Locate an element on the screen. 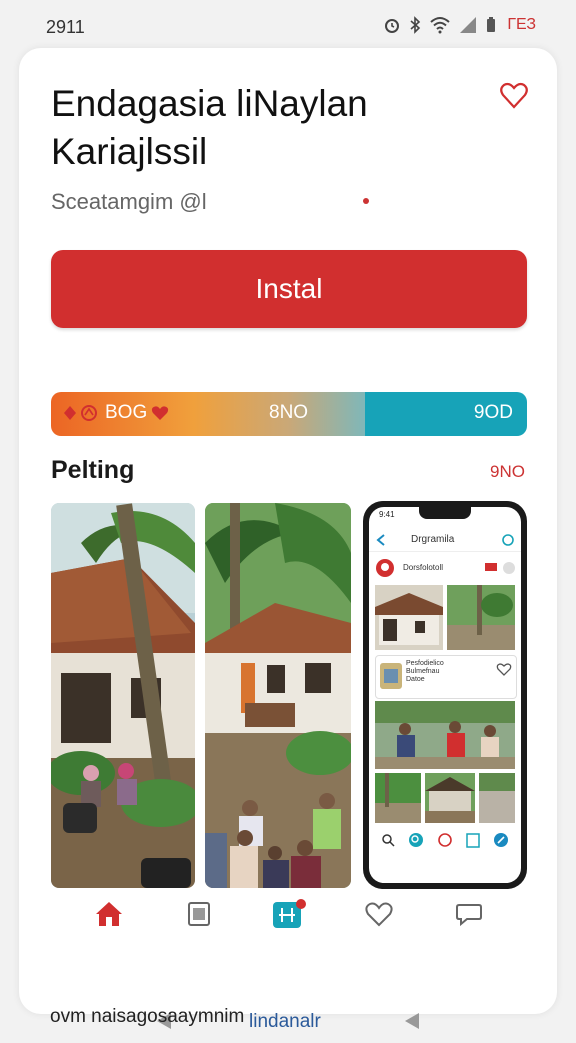  bottom-label: lindanalr is located at coordinates (285, 1022).